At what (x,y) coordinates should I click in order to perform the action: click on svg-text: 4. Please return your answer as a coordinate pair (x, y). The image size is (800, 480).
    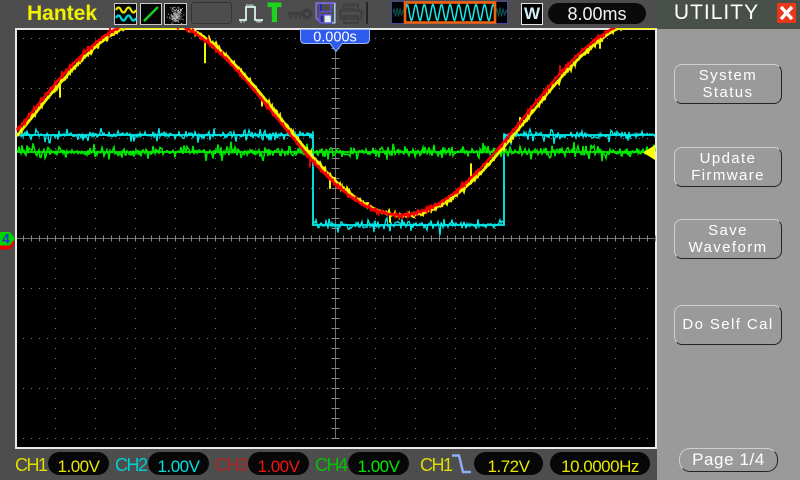
    Looking at the image, I should click on (6, 239).